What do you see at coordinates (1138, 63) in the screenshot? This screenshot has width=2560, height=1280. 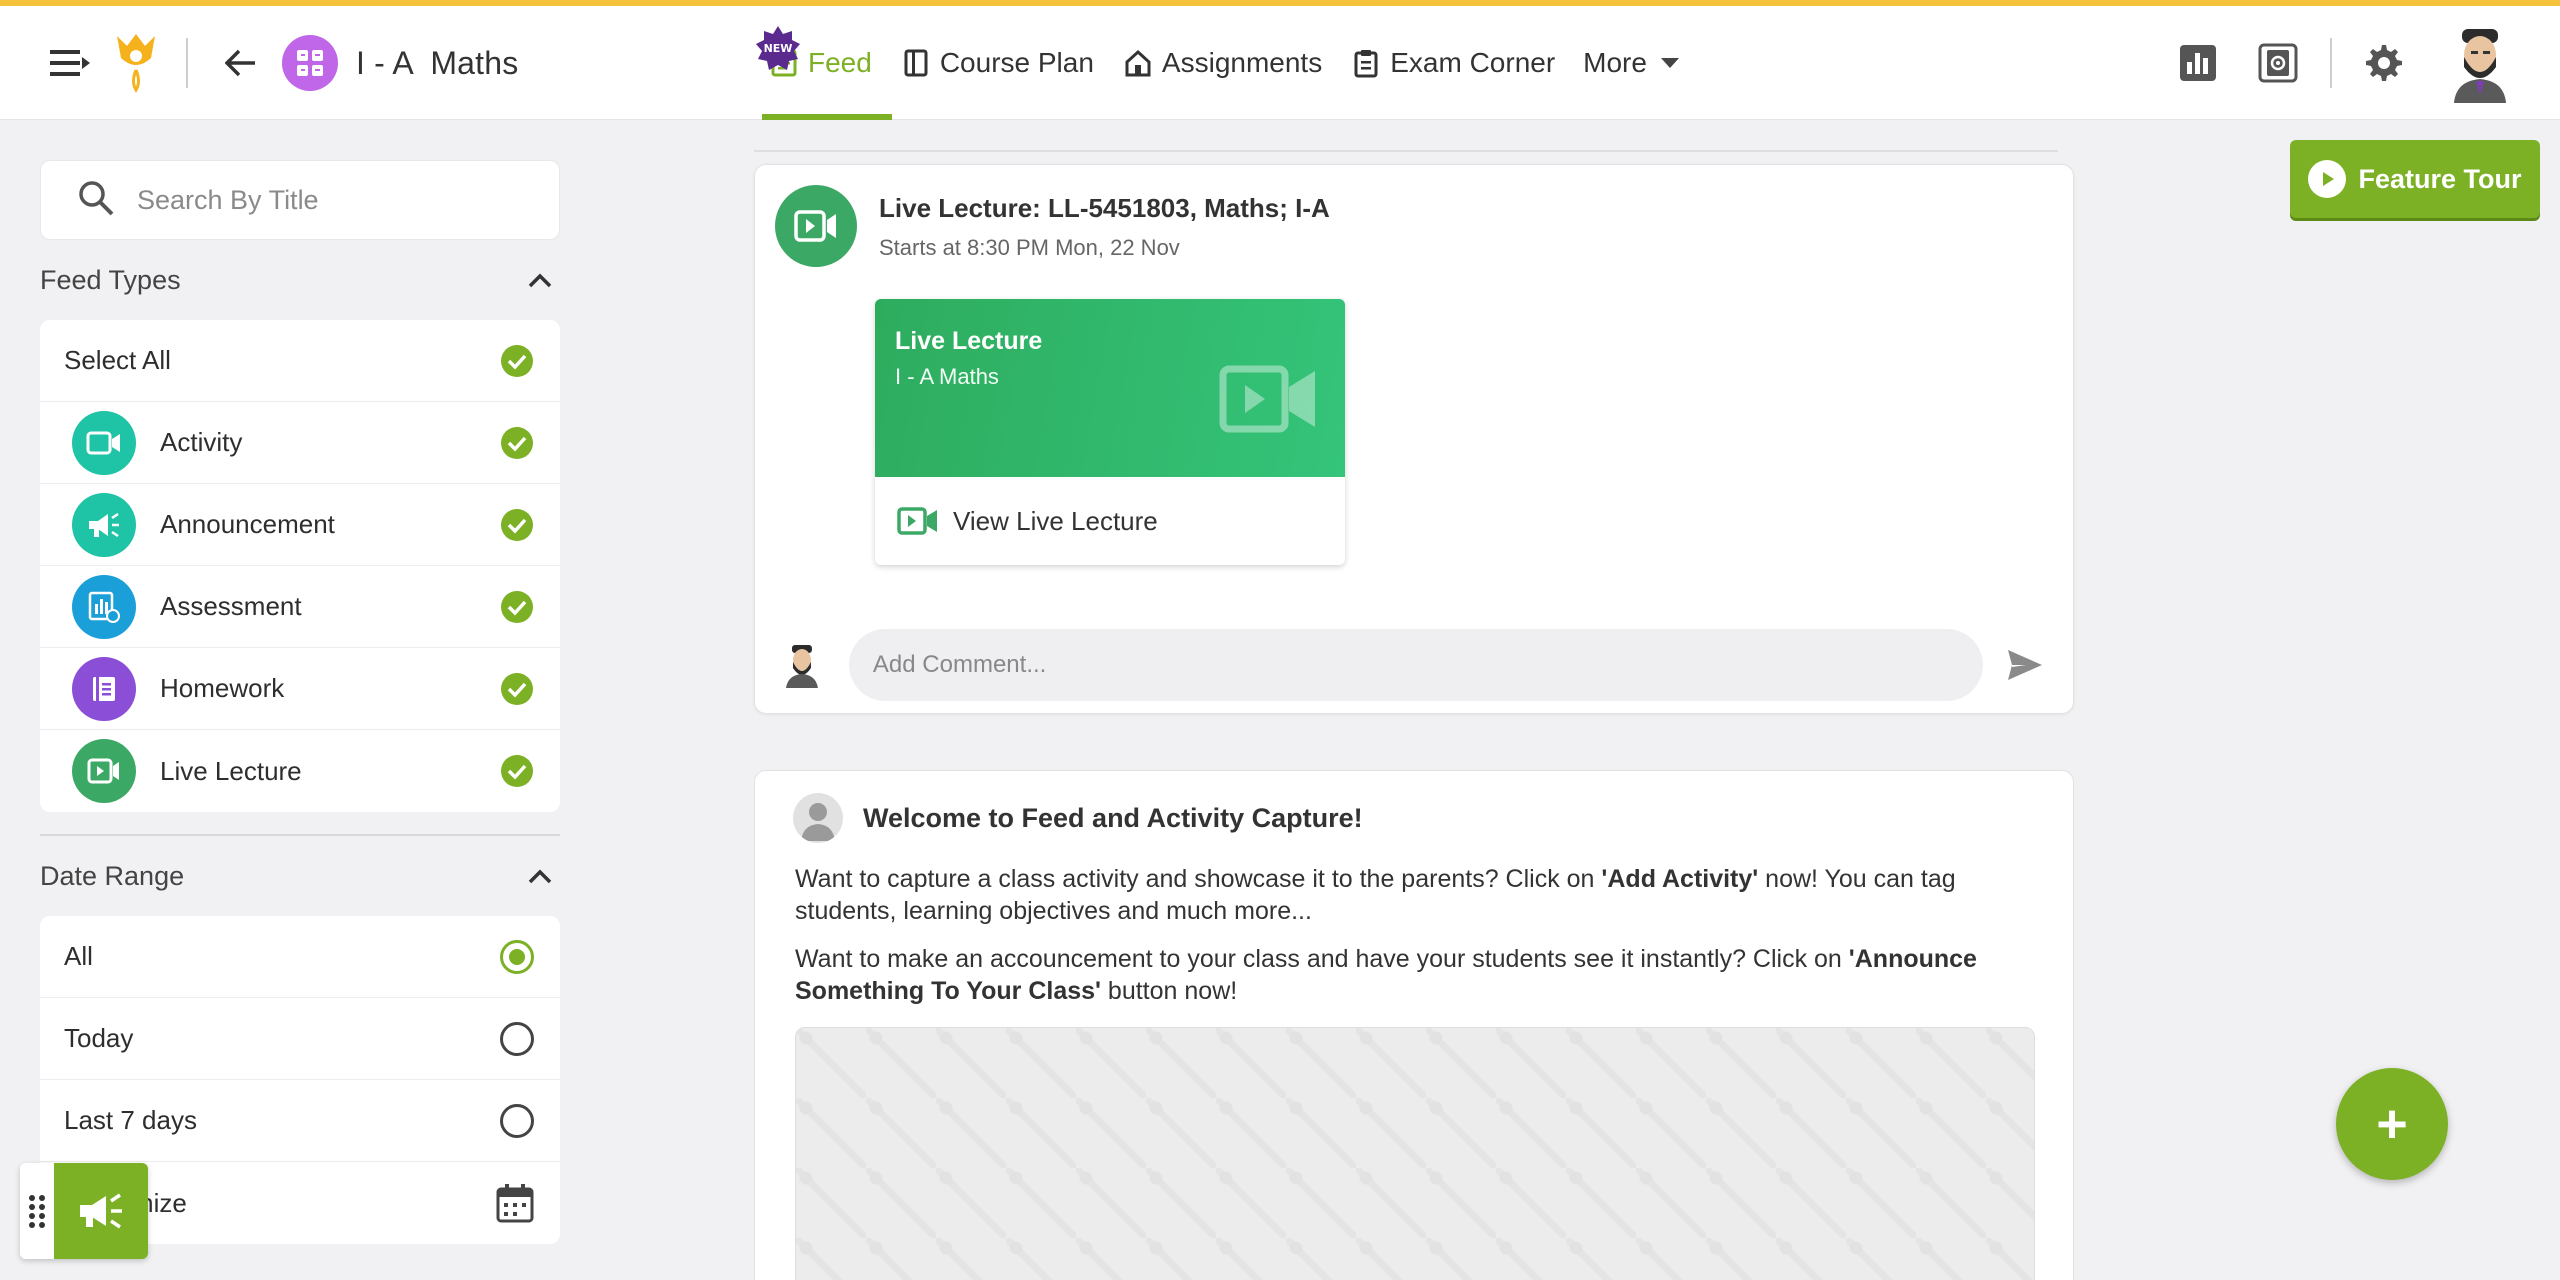 I see `home-icon` at bounding box center [1138, 63].